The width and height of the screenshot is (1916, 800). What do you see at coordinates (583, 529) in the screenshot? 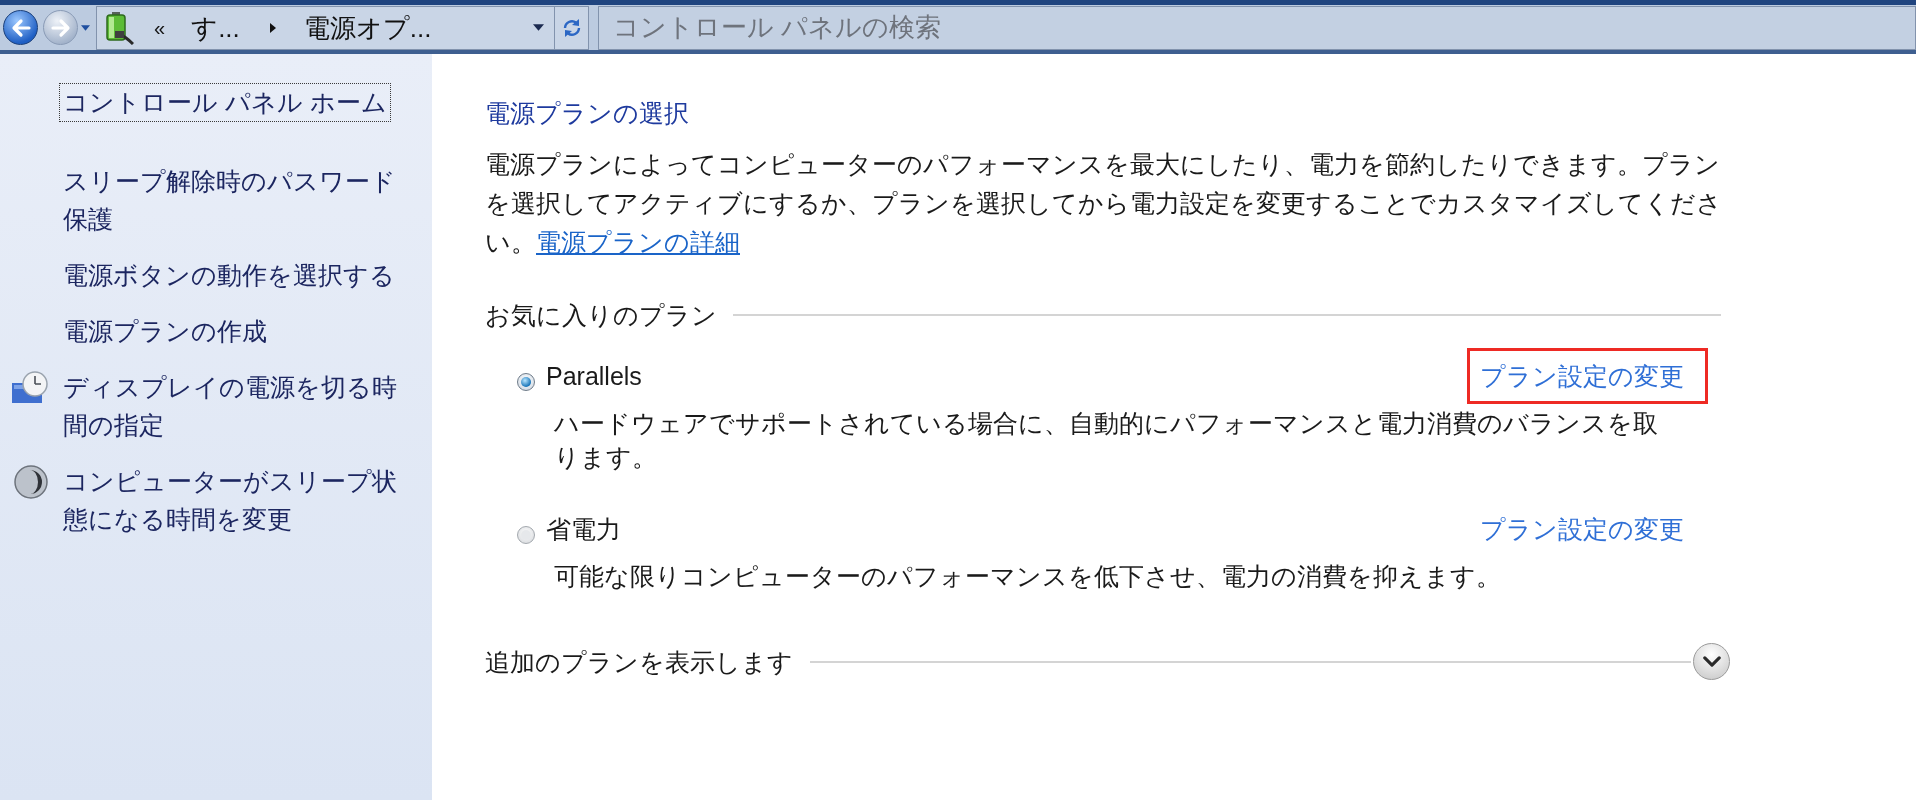
I see `plan-name: 省電力` at bounding box center [583, 529].